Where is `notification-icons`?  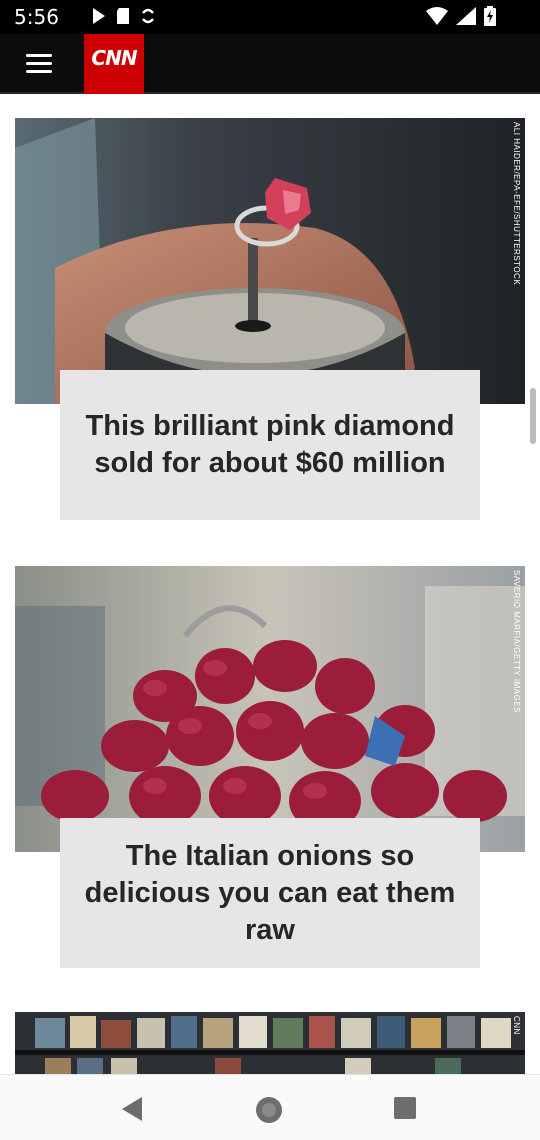 notification-icons is located at coordinates (124, 16).